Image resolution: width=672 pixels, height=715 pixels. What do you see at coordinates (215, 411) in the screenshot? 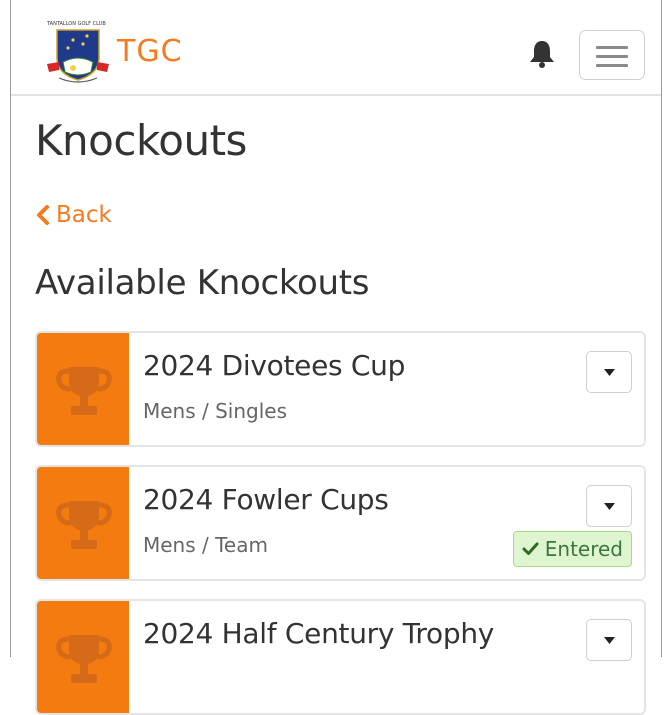
I see `knockout-subtitle: Mens / Singles` at bounding box center [215, 411].